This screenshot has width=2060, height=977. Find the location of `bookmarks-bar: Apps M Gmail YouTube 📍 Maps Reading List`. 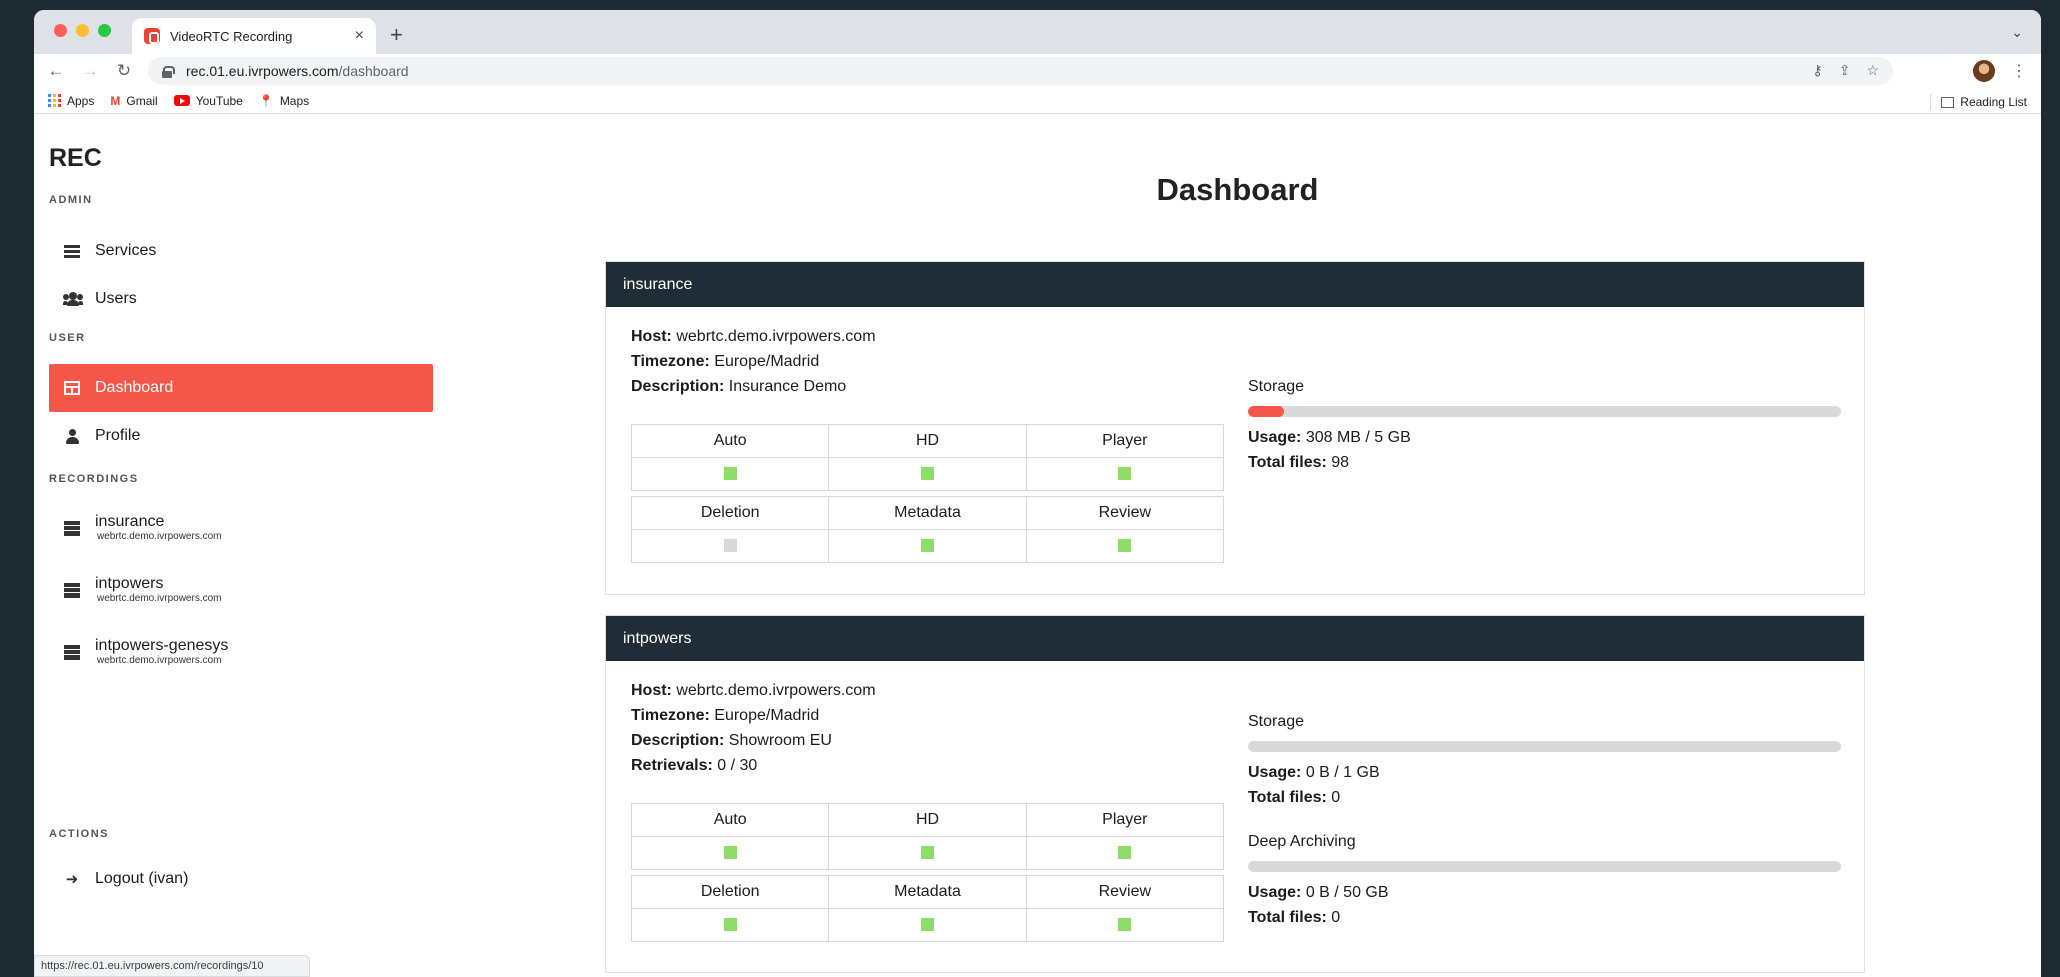

bookmarks-bar: Apps M Gmail YouTube 📍 Maps Reading List is located at coordinates (1037, 101).